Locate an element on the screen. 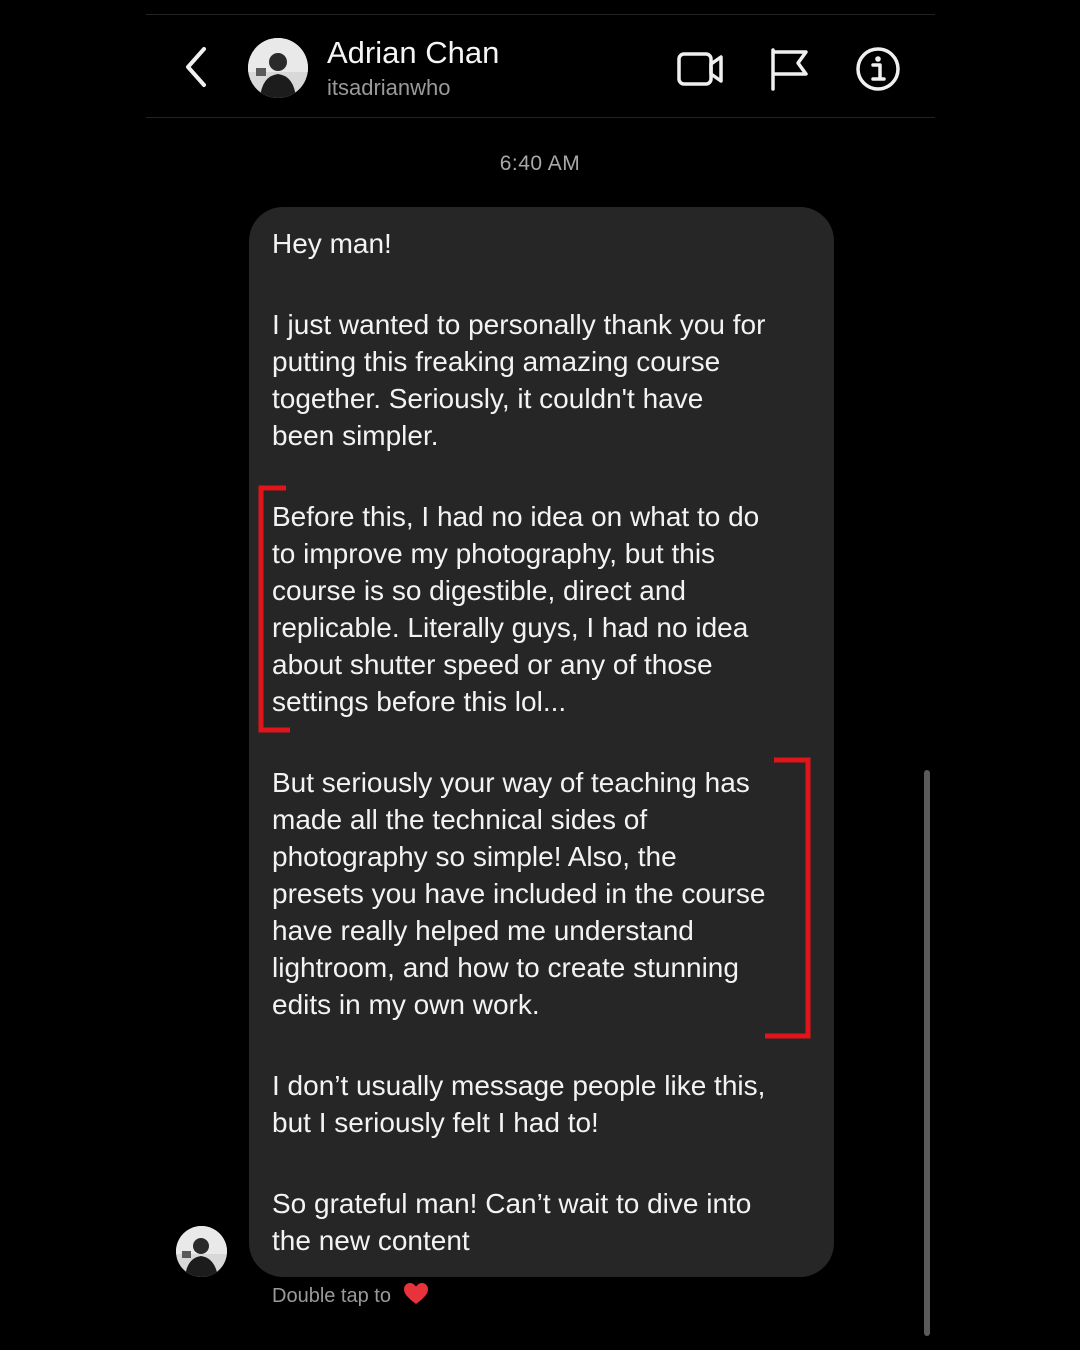  chevron-left-icon is located at coordinates (196, 67).